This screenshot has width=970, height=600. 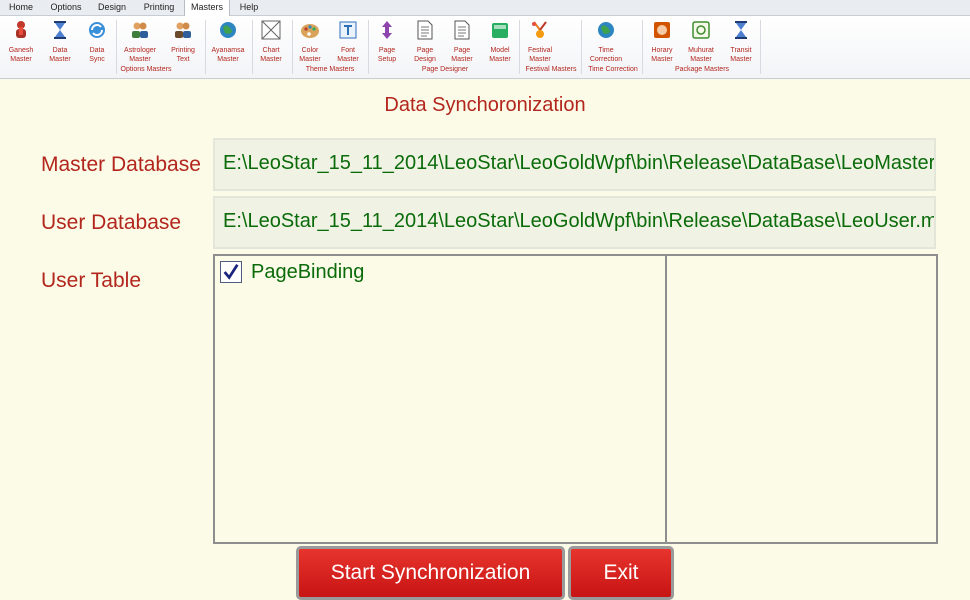 What do you see at coordinates (249, 7) in the screenshot?
I see `menu-help: Help` at bounding box center [249, 7].